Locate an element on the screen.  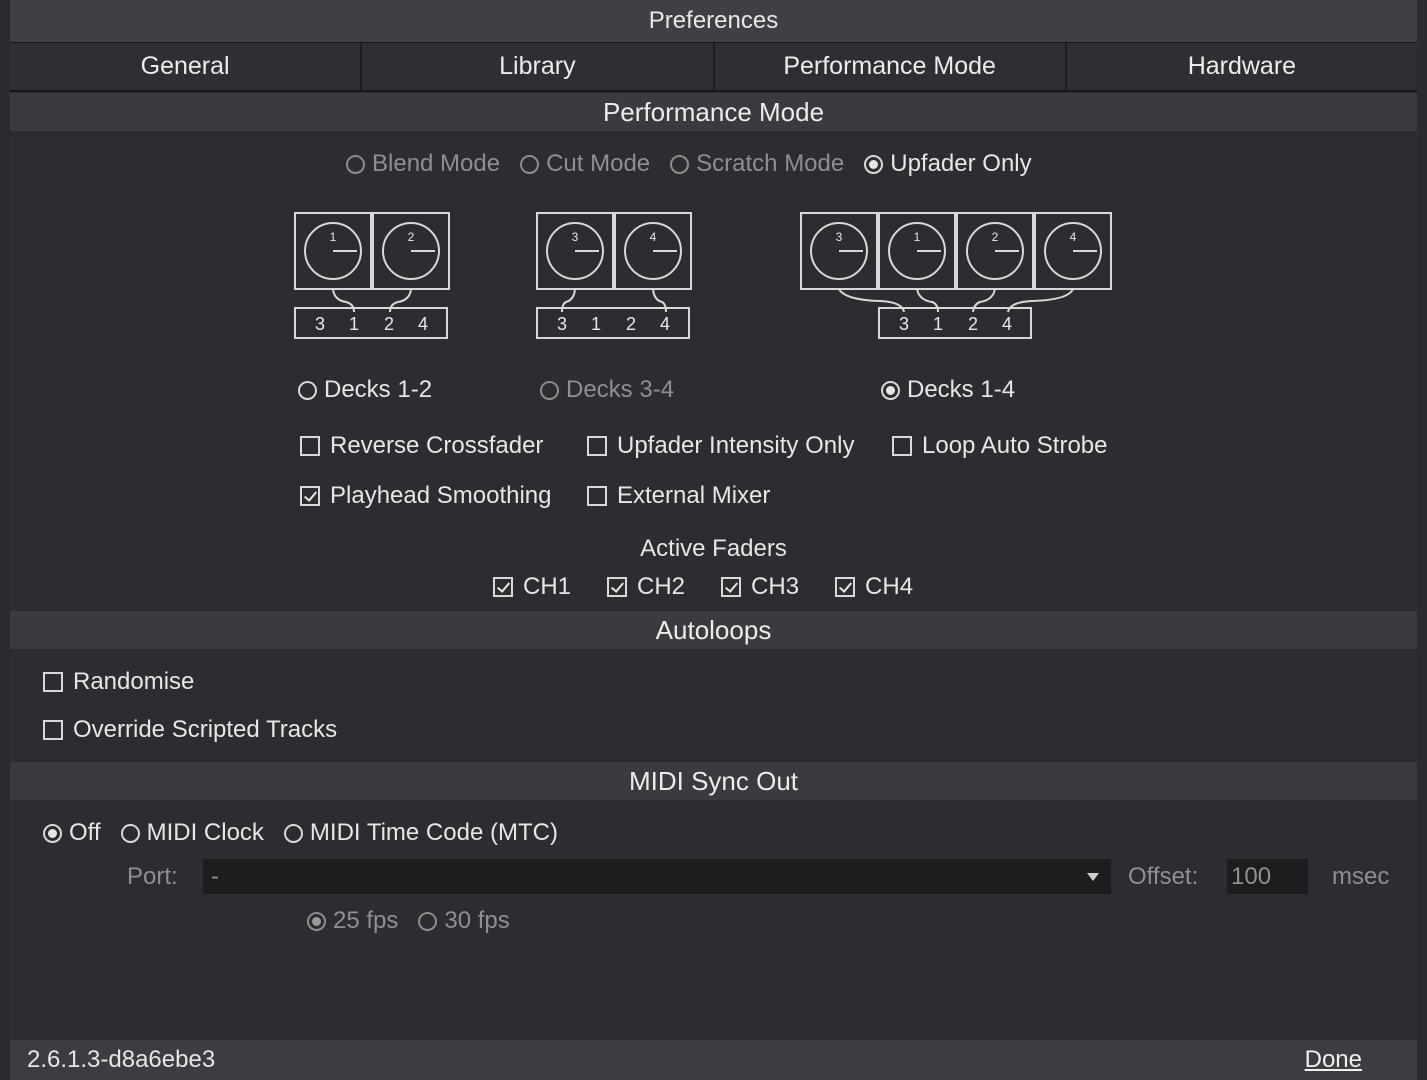
midi-clock-radio-button is located at coordinates (130, 833).